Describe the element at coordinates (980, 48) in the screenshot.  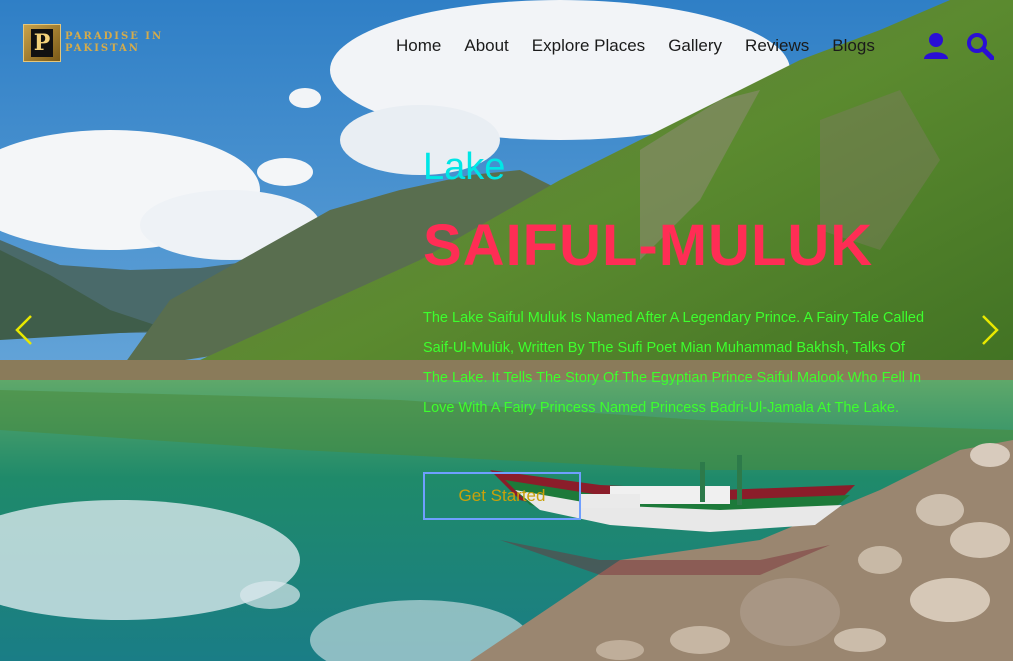
I see `search-icon` at that location.